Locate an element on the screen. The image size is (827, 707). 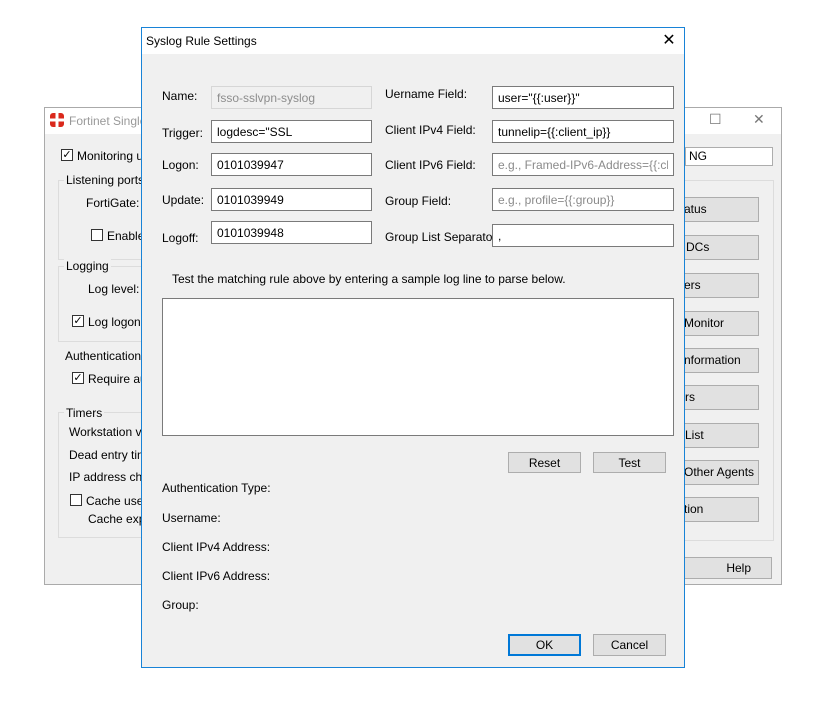
timers-label: Timers is located at coordinates (84, 413).